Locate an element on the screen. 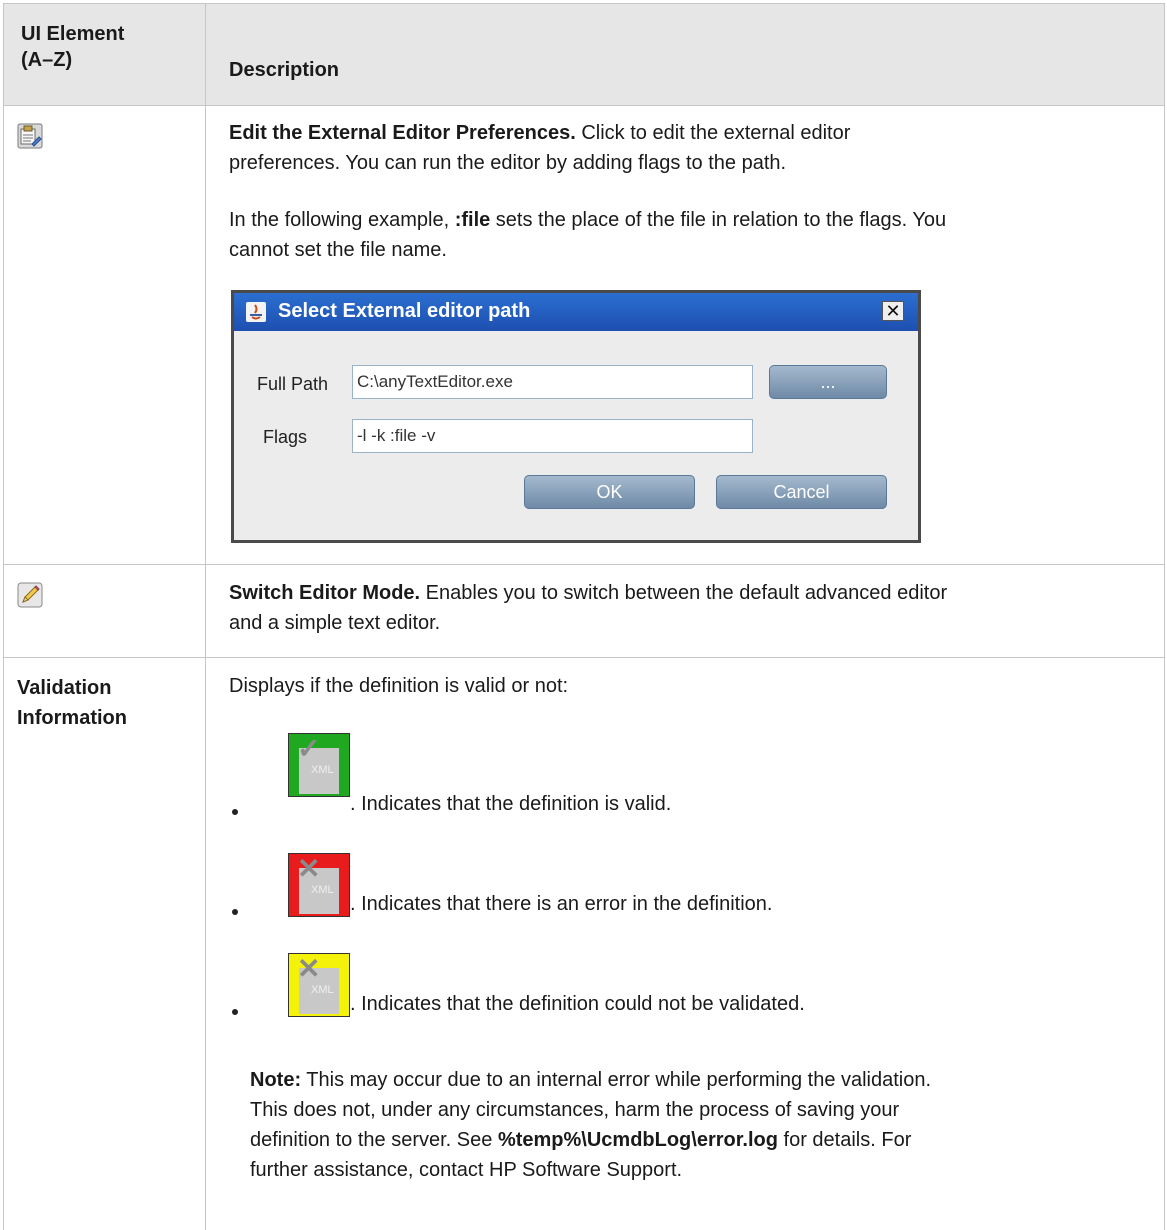 This screenshot has width=1167, height=1230. column-divider is located at coordinates (205, 616).